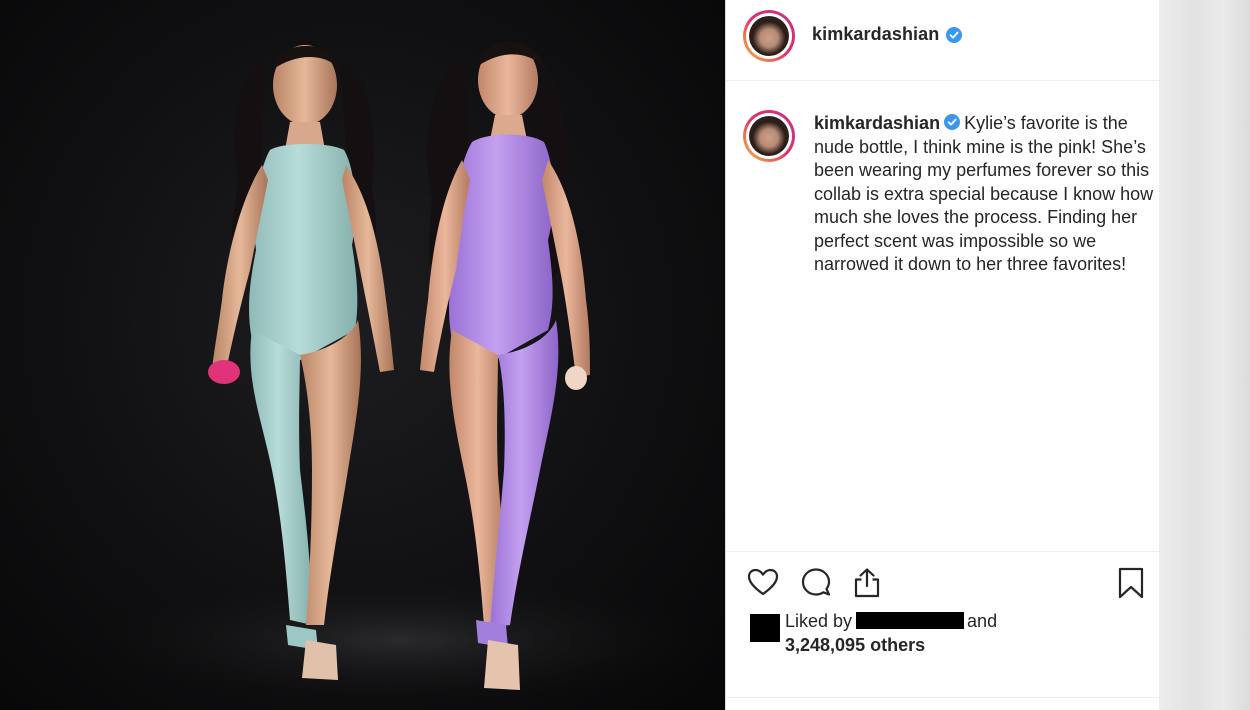 This screenshot has width=1250, height=710. What do you see at coordinates (952, 122) in the screenshot?
I see `caption-verified-badge-icon` at bounding box center [952, 122].